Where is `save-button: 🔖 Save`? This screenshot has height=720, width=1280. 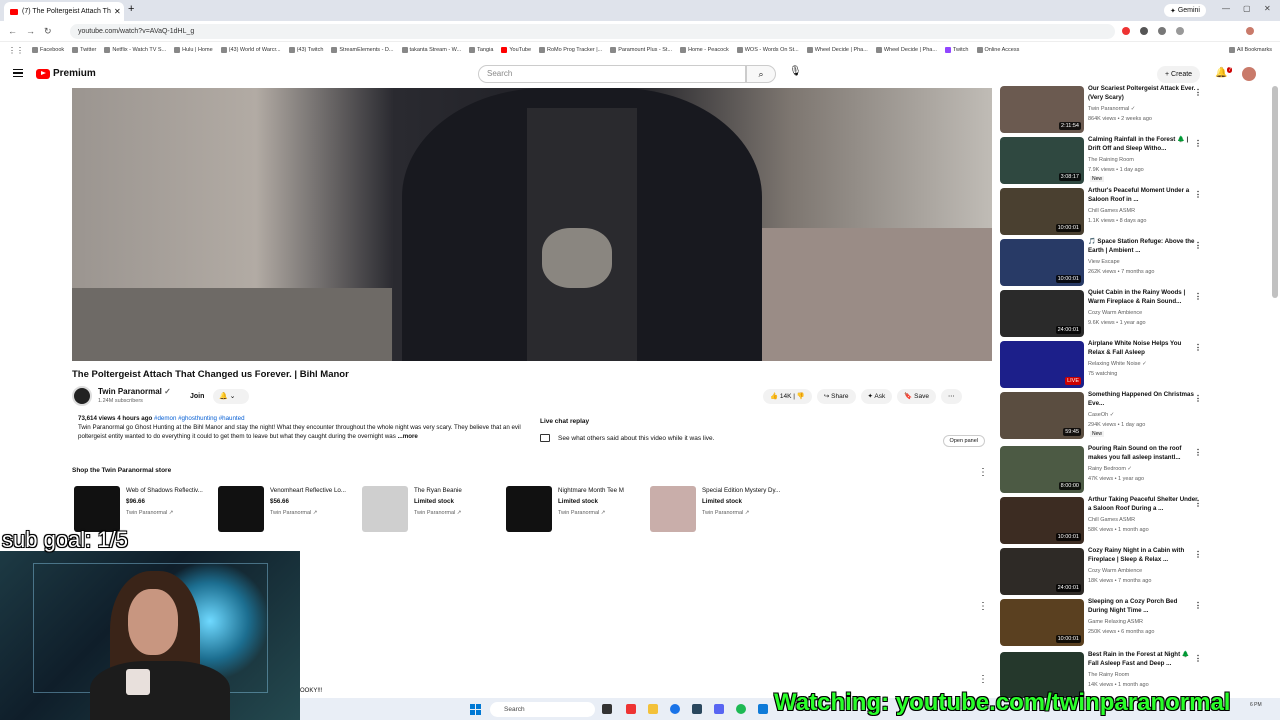
save-button: 🔖 Save is located at coordinates (916, 396).